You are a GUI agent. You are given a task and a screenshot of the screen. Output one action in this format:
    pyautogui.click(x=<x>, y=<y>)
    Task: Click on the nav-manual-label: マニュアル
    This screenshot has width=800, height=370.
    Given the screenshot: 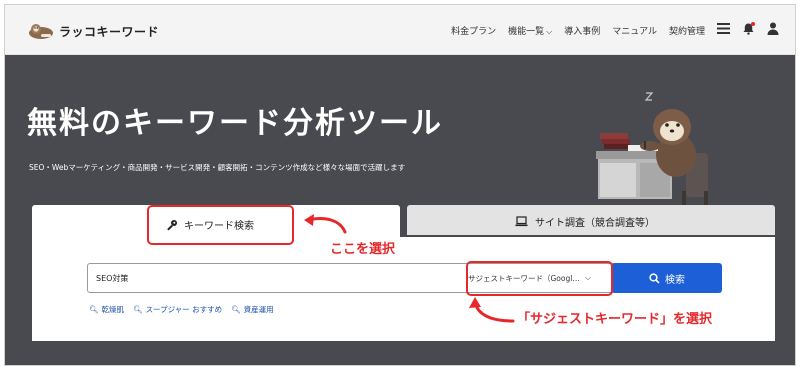 What is the action you would take?
    pyautogui.click(x=634, y=31)
    